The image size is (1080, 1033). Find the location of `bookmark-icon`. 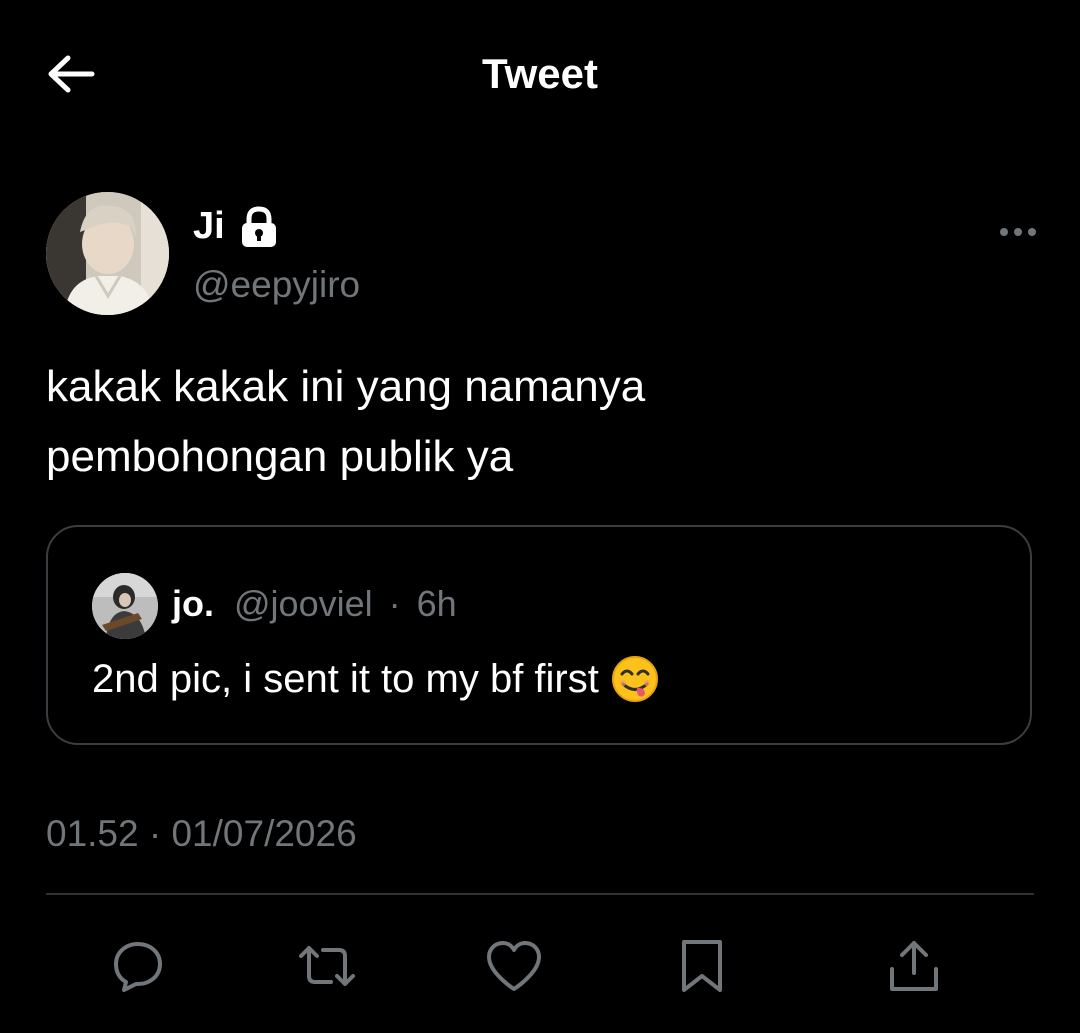

bookmark-icon is located at coordinates (702, 966).